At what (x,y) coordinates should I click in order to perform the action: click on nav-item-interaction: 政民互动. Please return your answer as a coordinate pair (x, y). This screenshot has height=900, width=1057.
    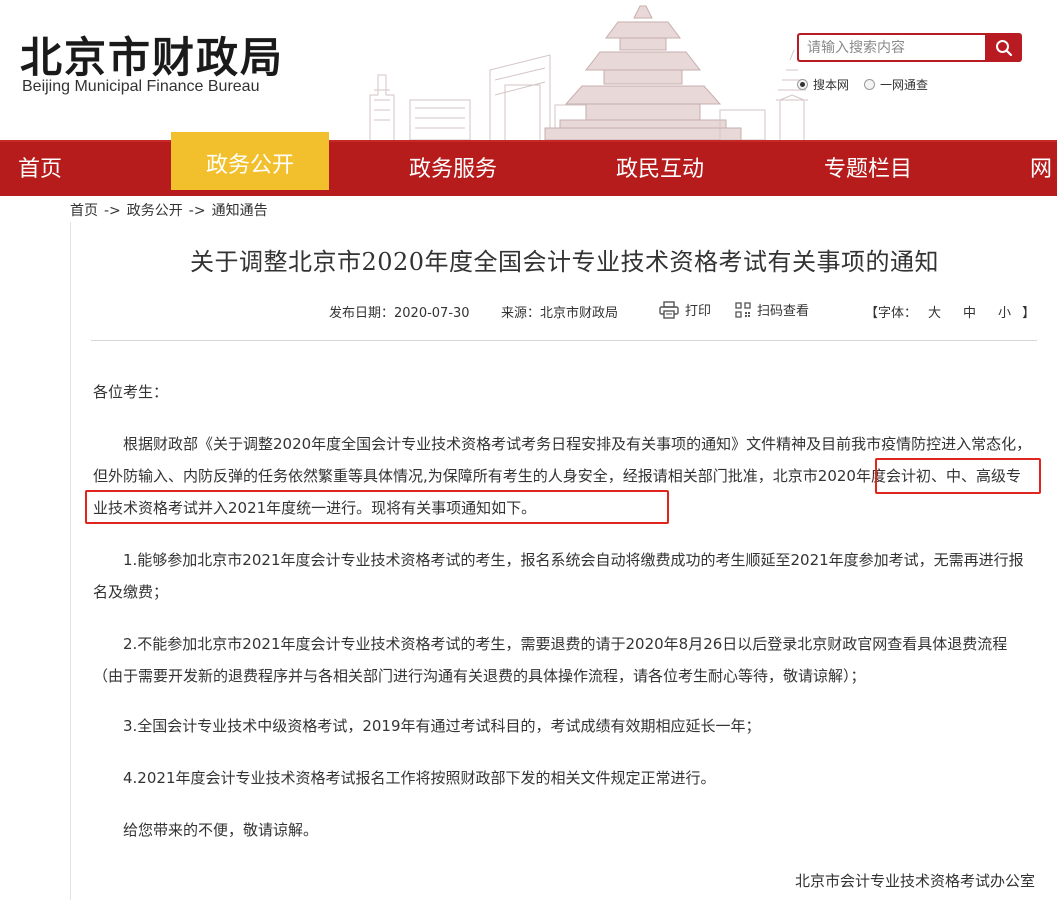
    Looking at the image, I should click on (660, 170).